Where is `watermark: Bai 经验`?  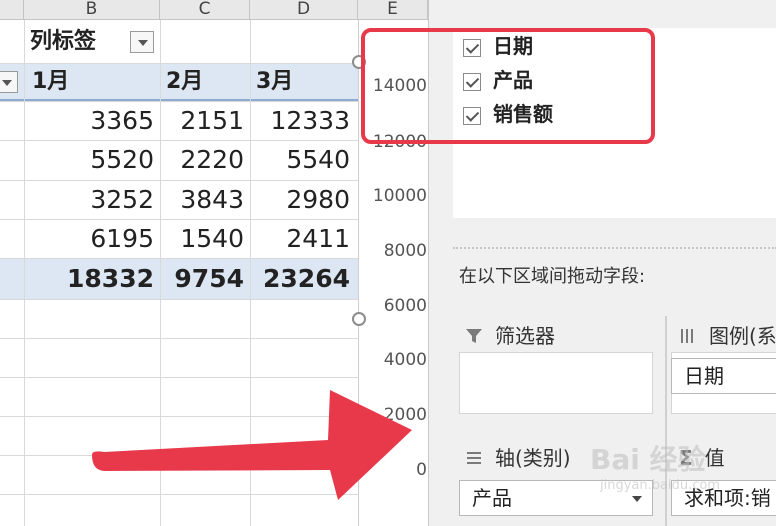
watermark: Bai 经验 is located at coordinates (648, 459).